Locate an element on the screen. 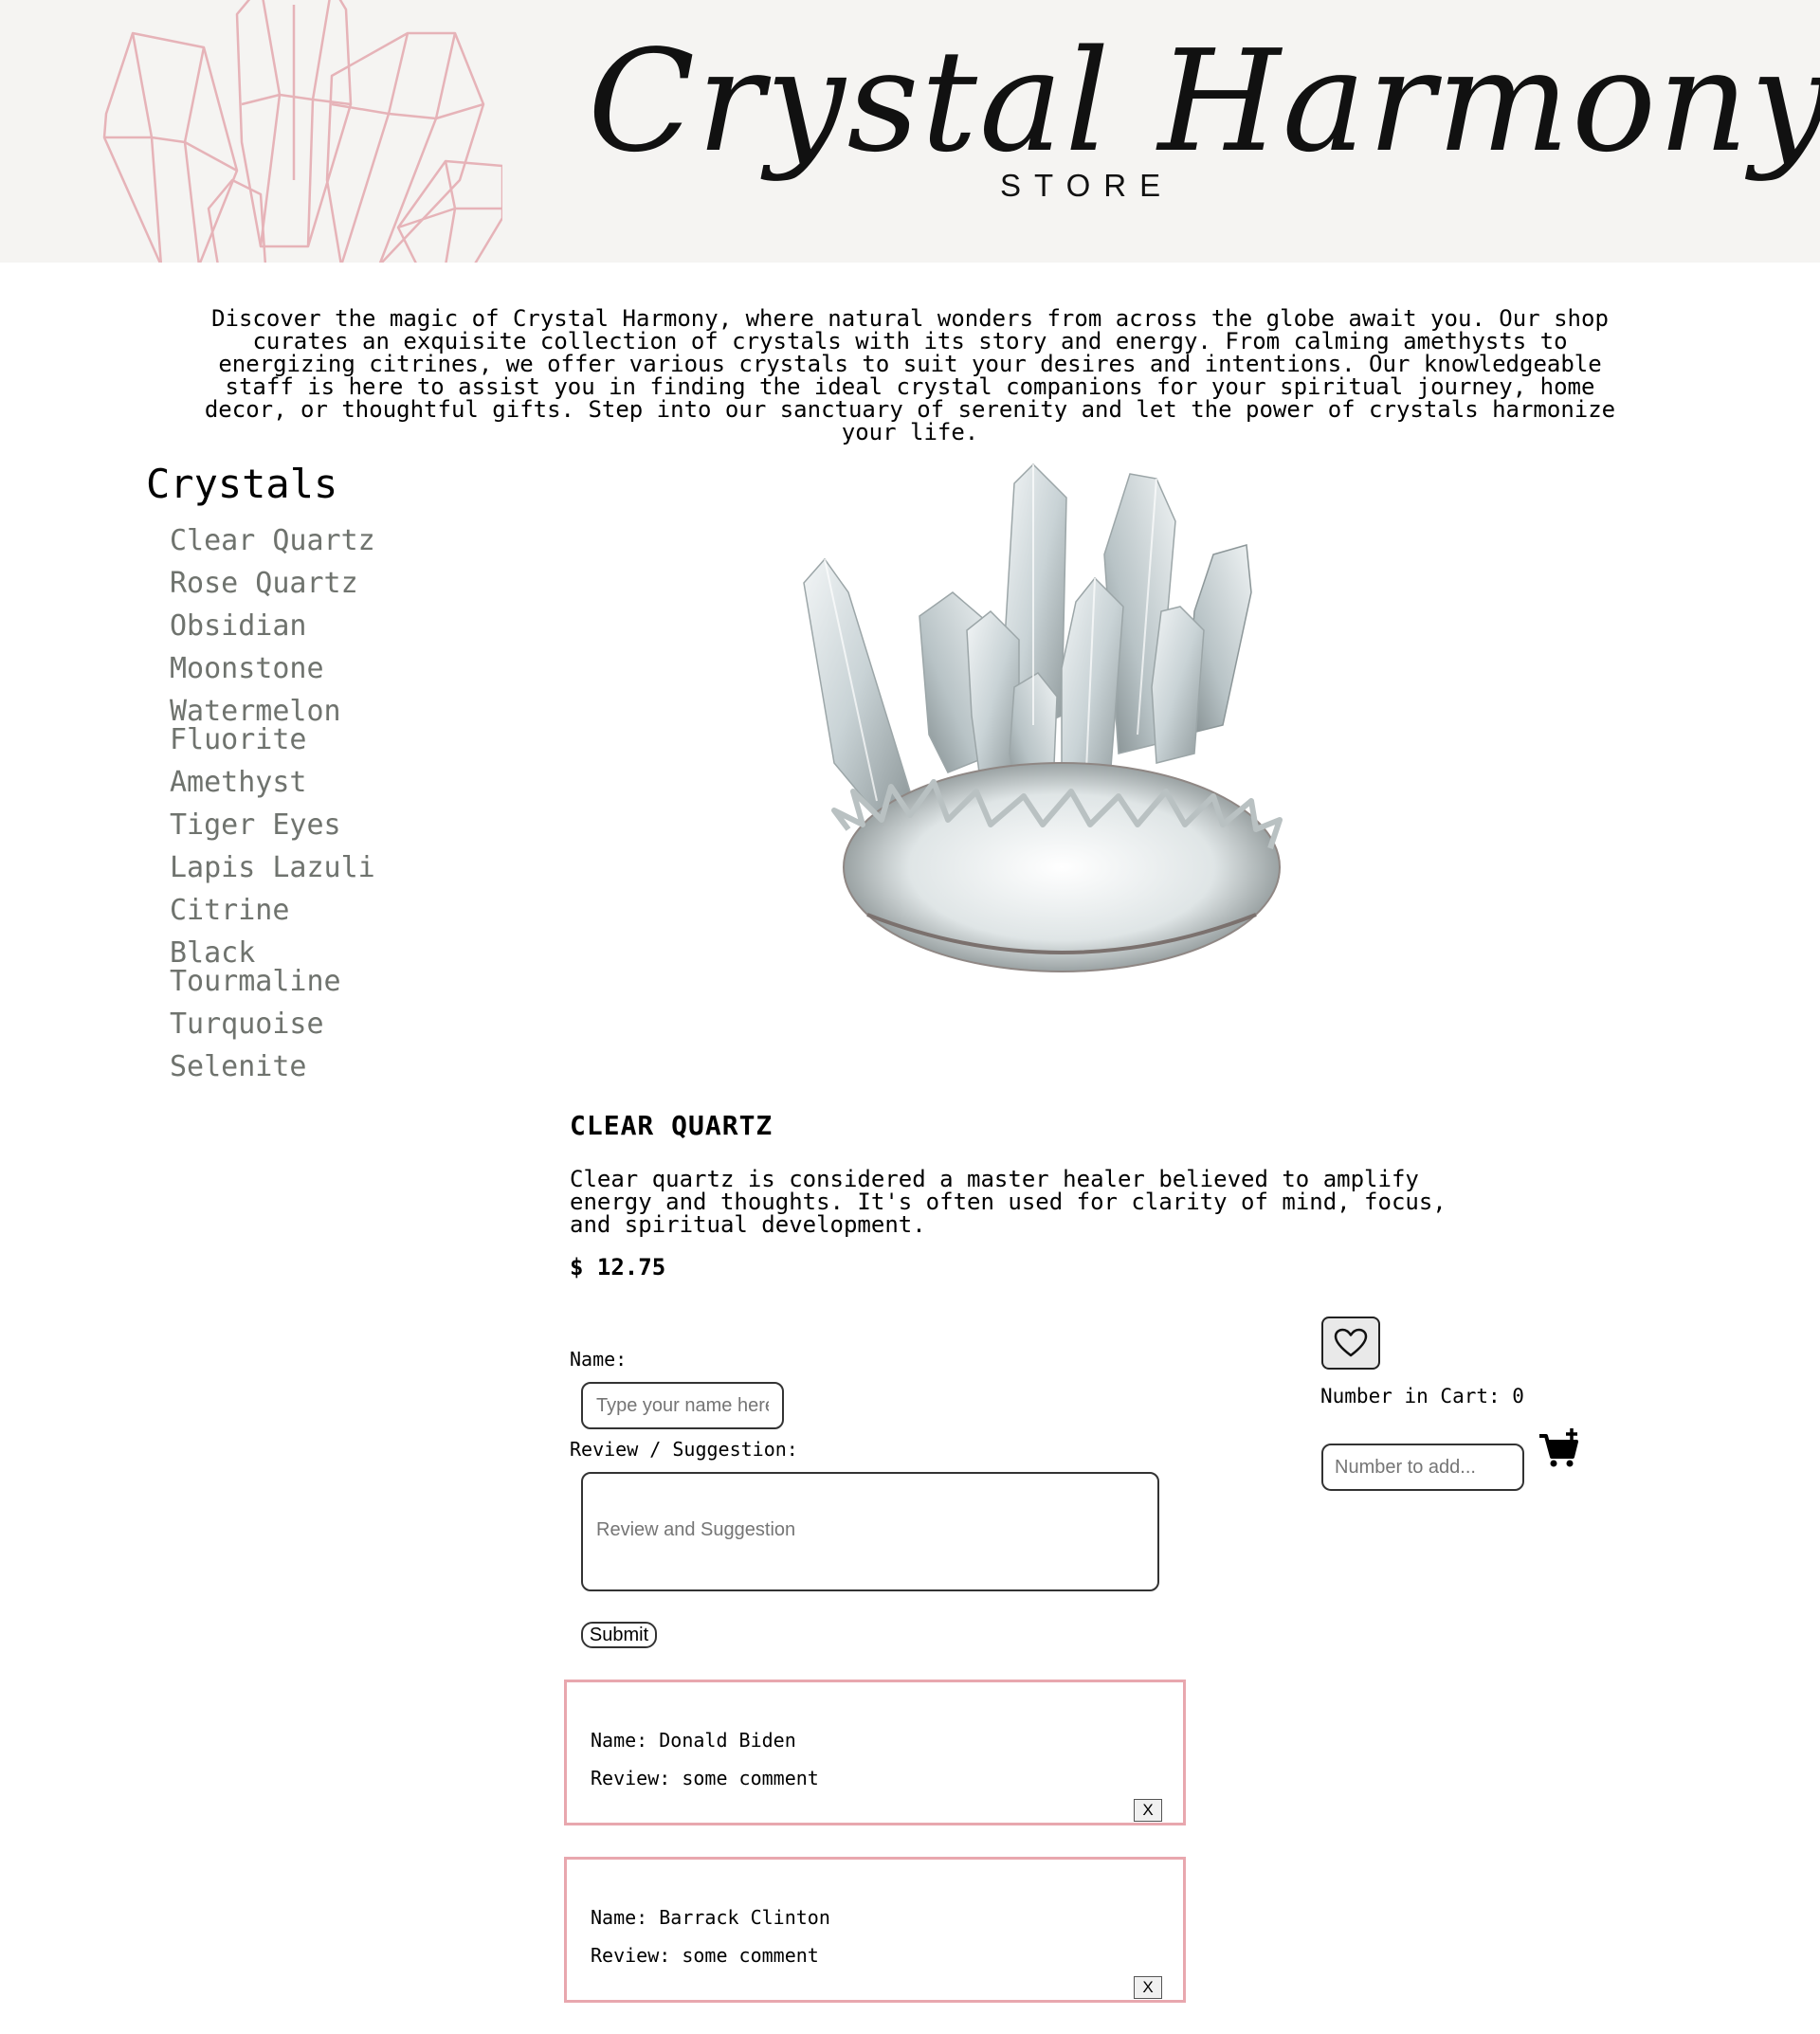  sidebar-item-rose-quartz: Rose Quartz is located at coordinates (283, 584).